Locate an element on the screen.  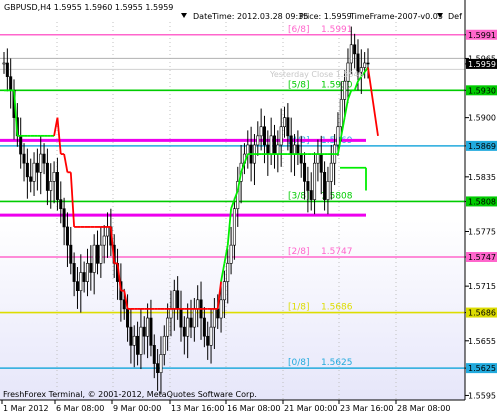
murrey-level-tag-1: [5/8] is located at coordinates (299, 85).